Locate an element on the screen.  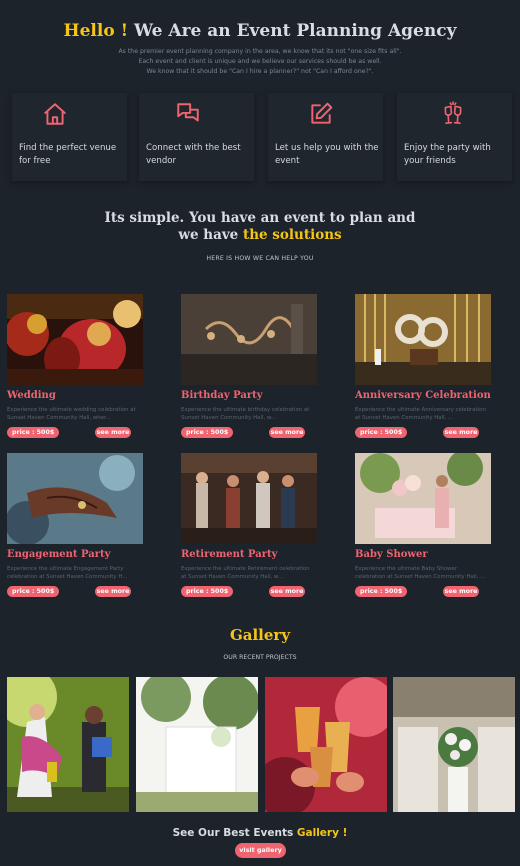
feature-label: Enjoy the party with your friends is located at coordinates (447, 154).